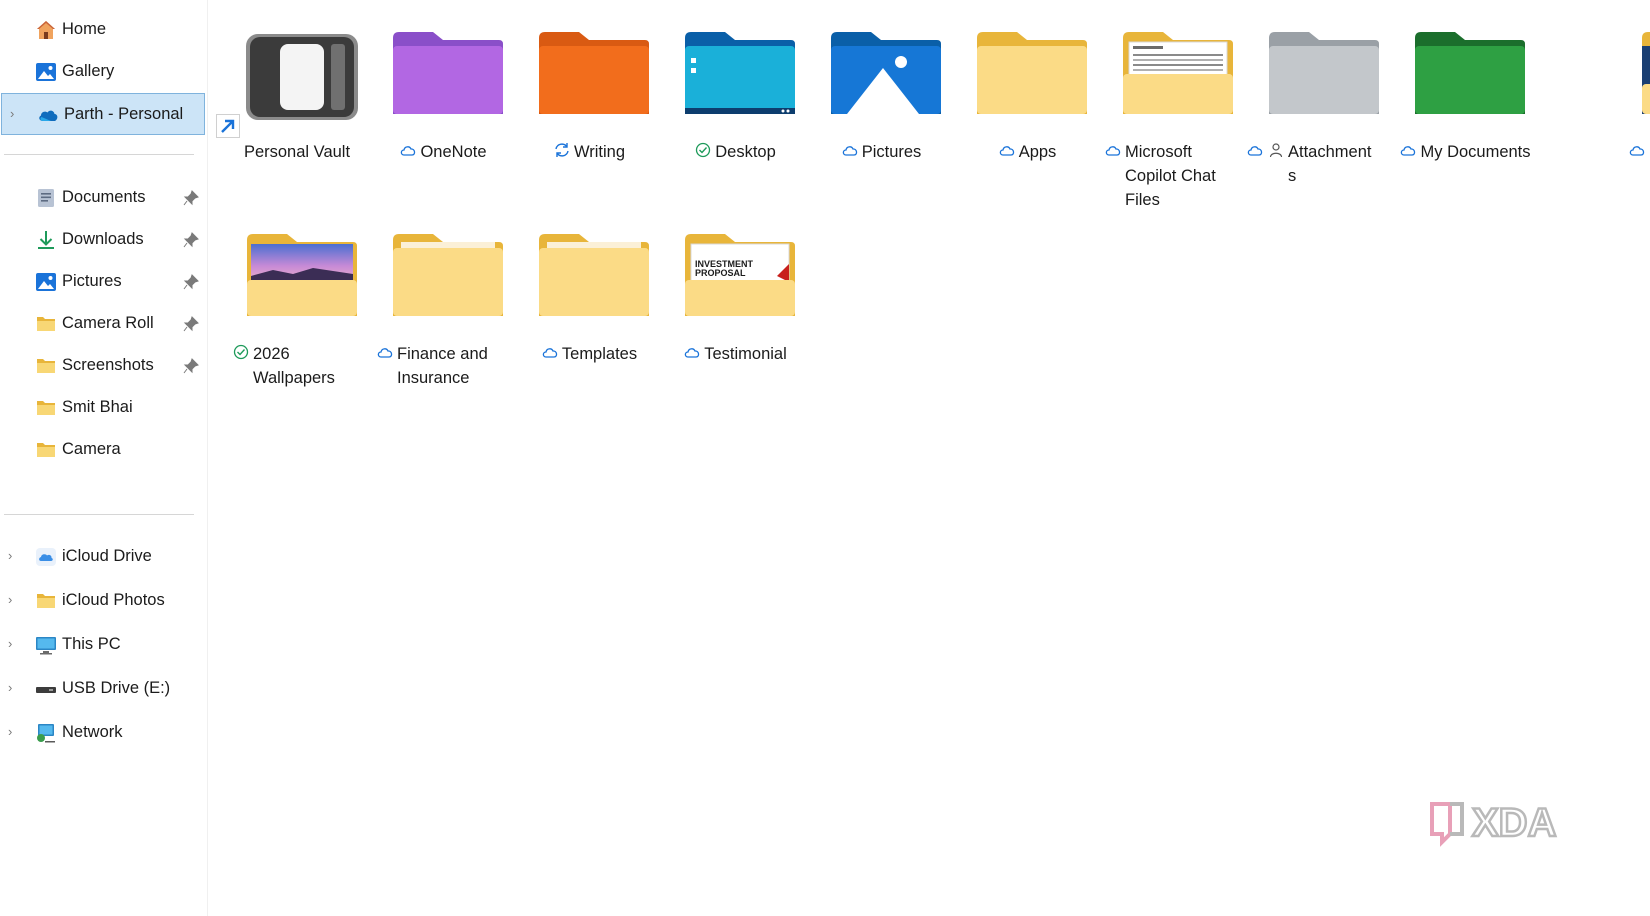 The width and height of the screenshot is (1650, 916). What do you see at coordinates (46, 30) in the screenshot?
I see `home-icon` at bounding box center [46, 30].